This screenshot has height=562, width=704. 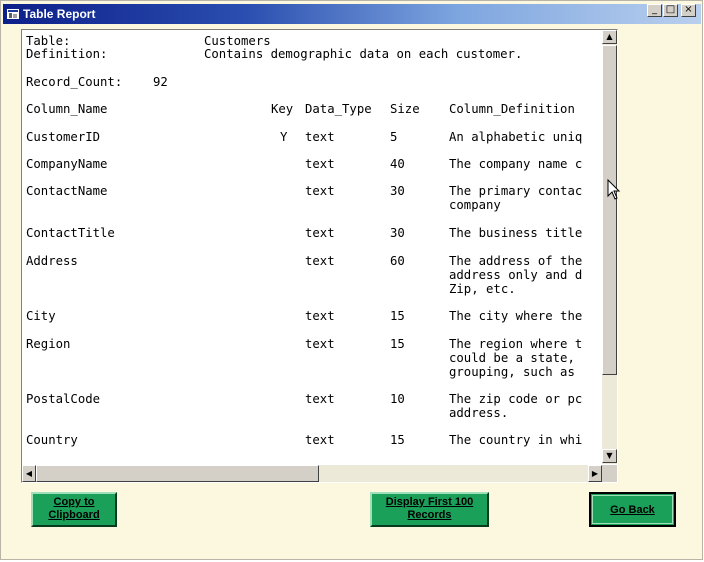 What do you see at coordinates (48, 344) in the screenshot?
I see `row-name: Region` at bounding box center [48, 344].